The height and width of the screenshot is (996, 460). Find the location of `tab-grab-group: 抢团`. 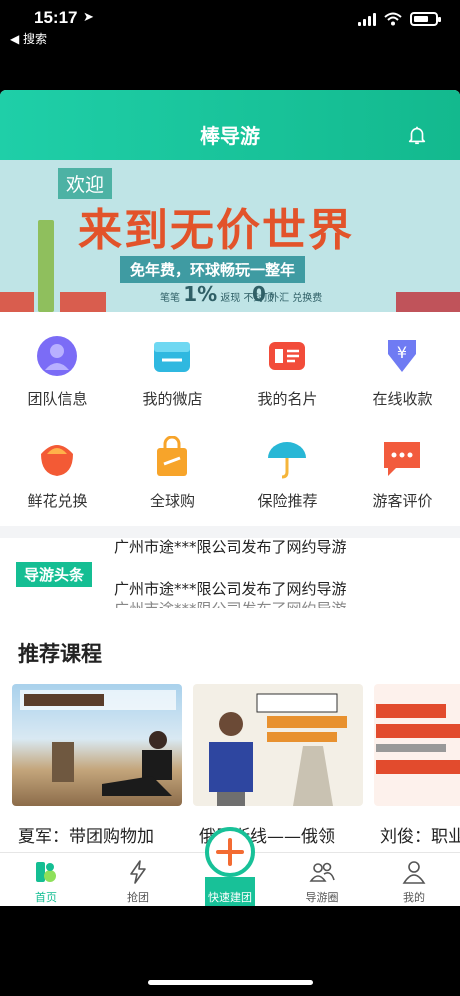

tab-grab-group: 抢团 is located at coordinates (138, 882).